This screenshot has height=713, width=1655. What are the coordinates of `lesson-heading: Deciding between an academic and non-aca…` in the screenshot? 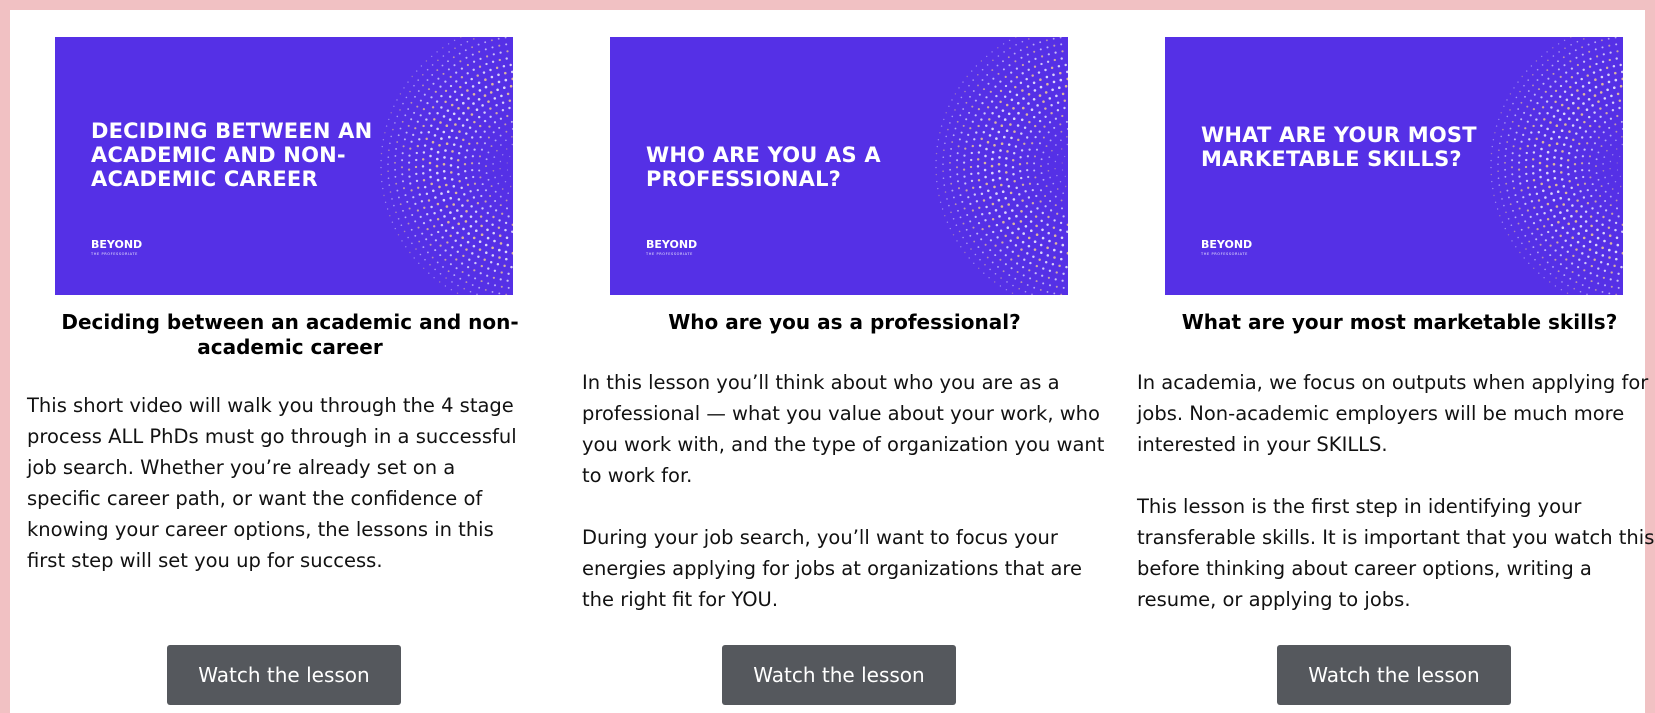 It's located at (290, 334).